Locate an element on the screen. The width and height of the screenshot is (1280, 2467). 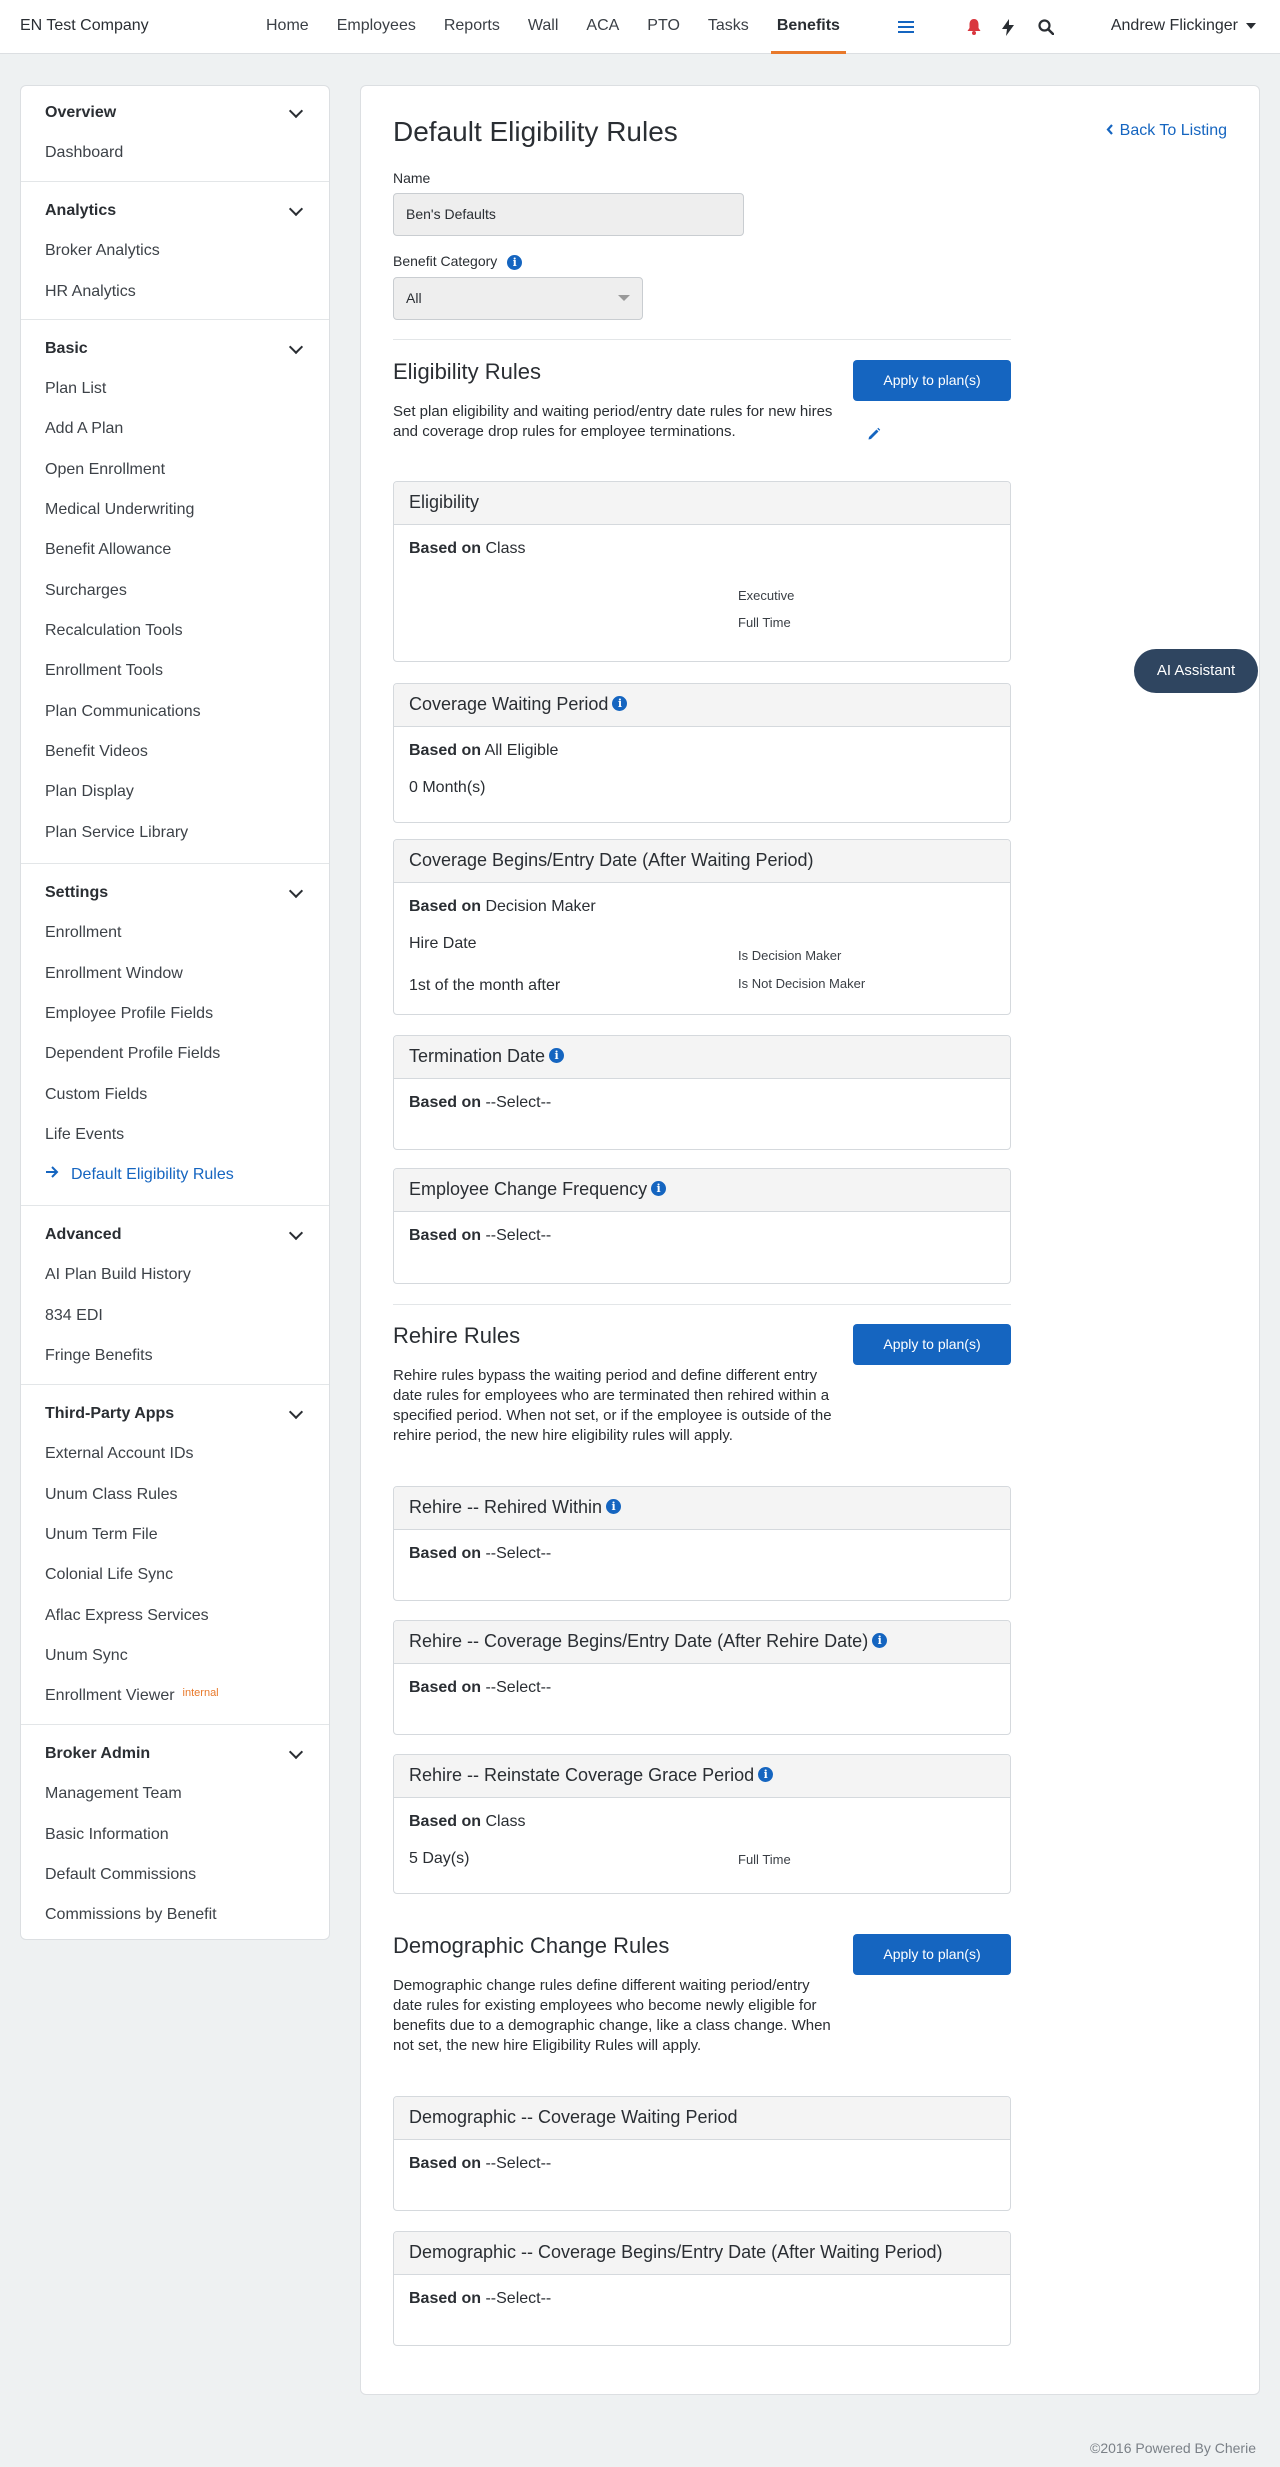
sidebar-heading-basic: Basic is located at coordinates (66, 349).